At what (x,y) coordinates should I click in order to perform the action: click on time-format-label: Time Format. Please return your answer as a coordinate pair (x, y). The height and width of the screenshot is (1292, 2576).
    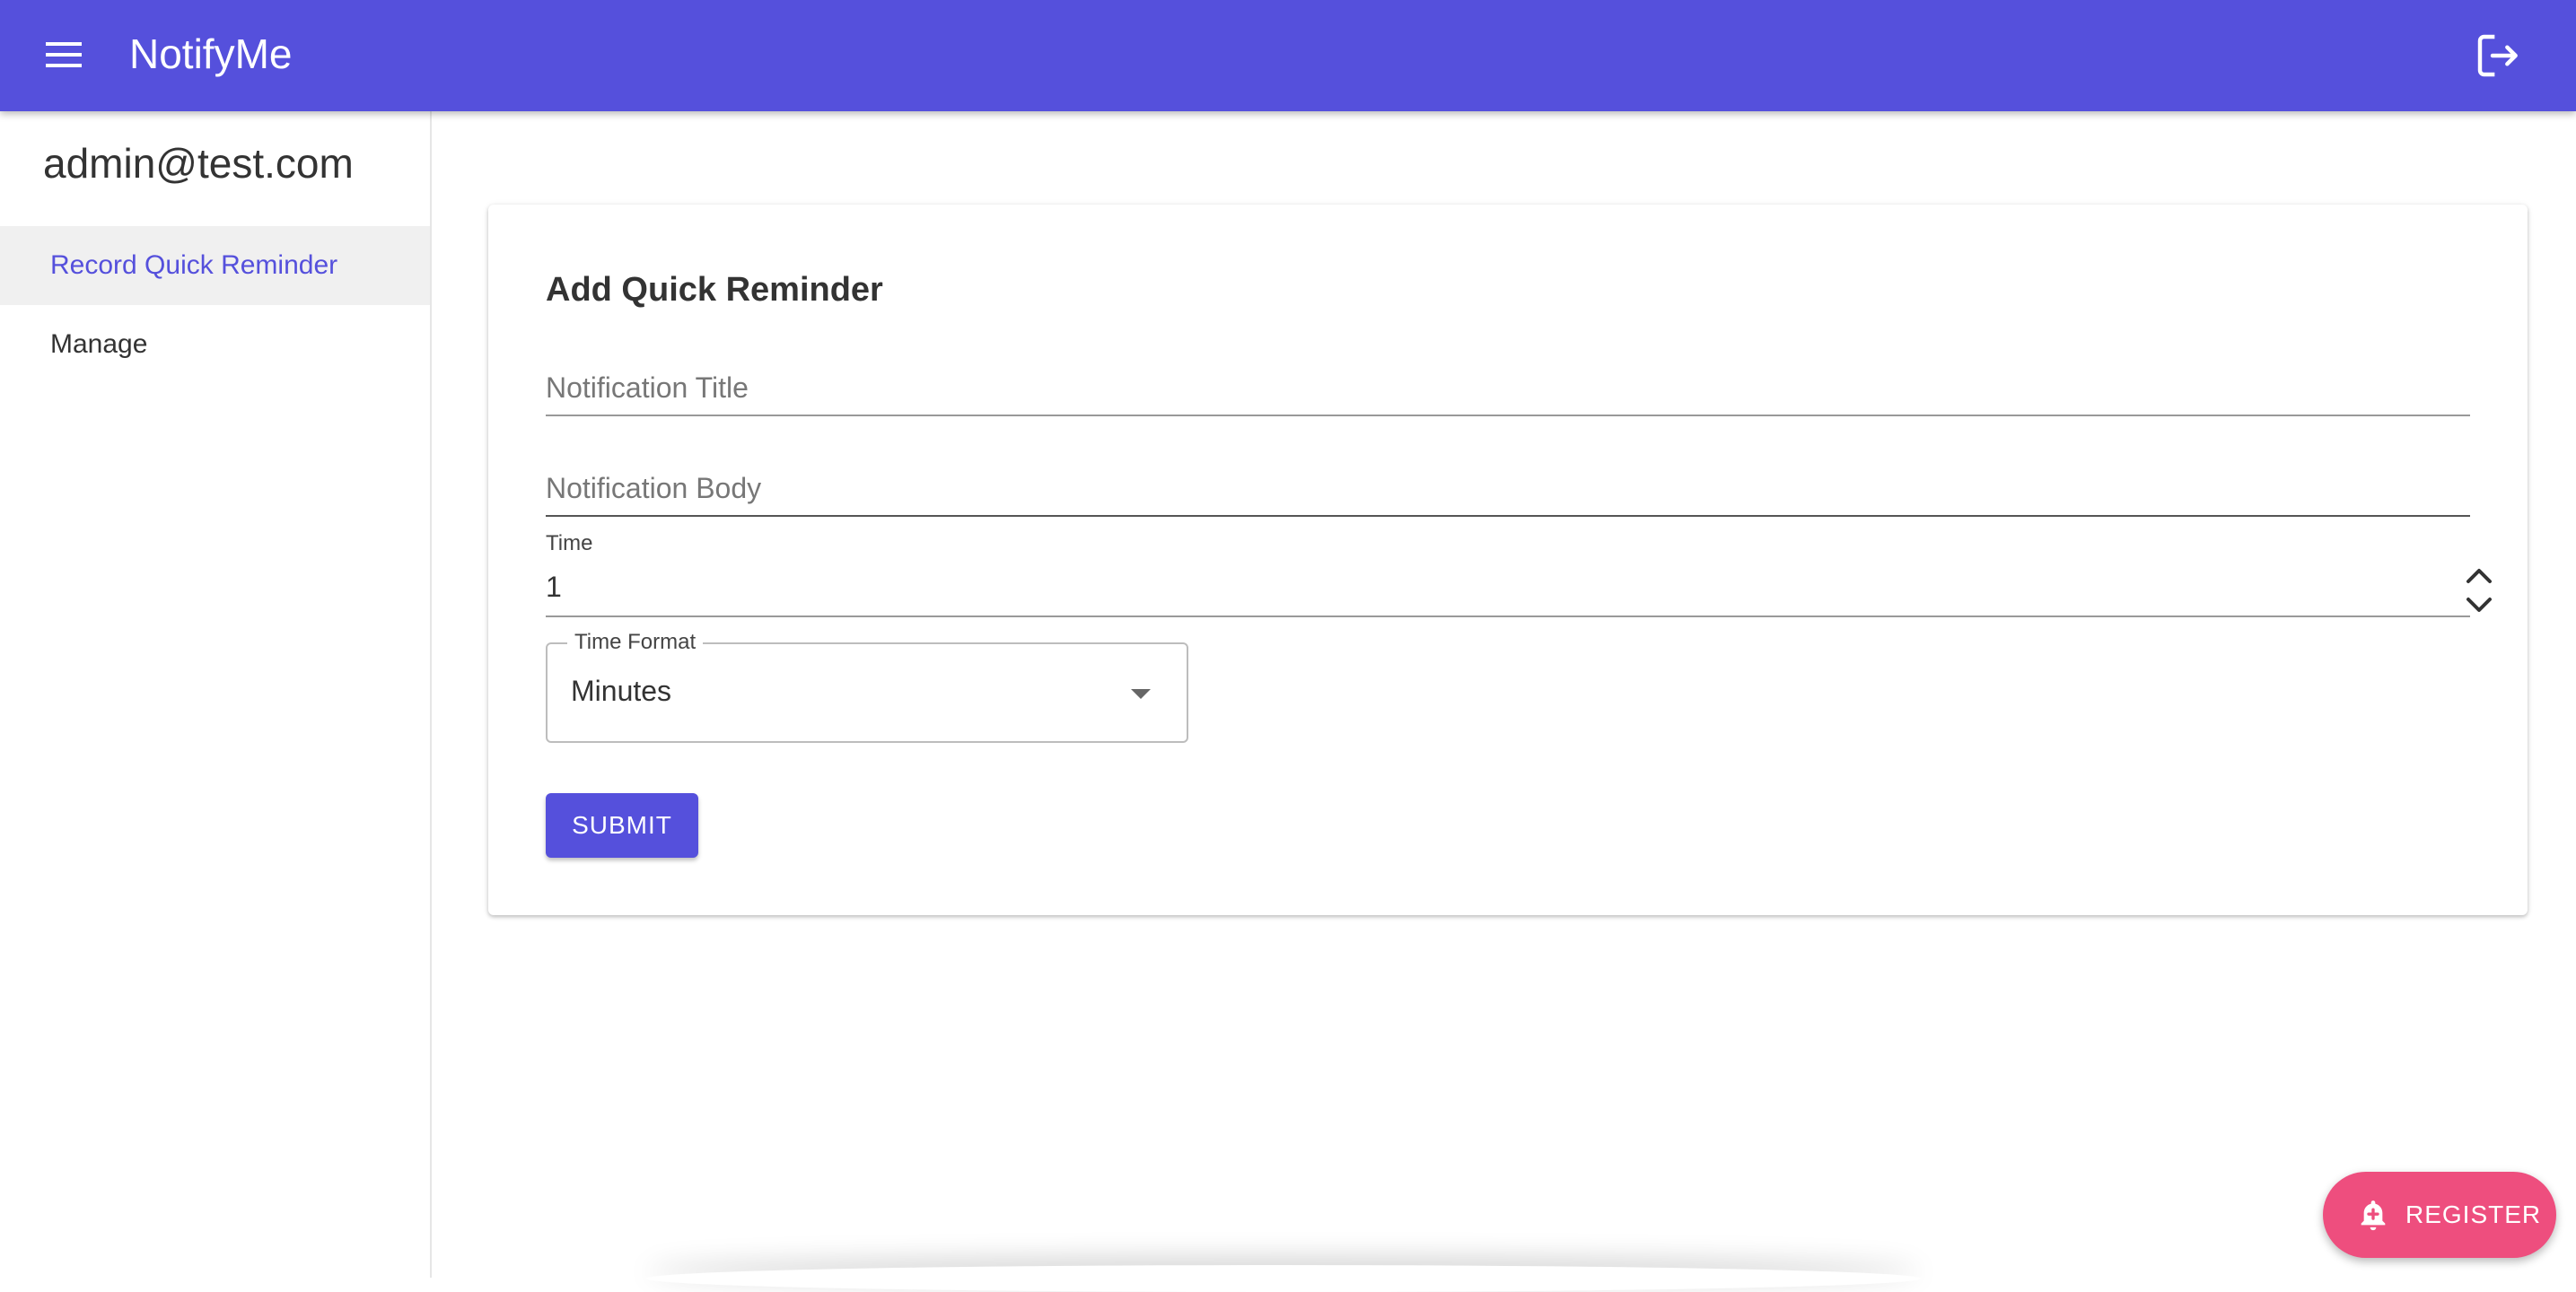
    Looking at the image, I should click on (635, 642).